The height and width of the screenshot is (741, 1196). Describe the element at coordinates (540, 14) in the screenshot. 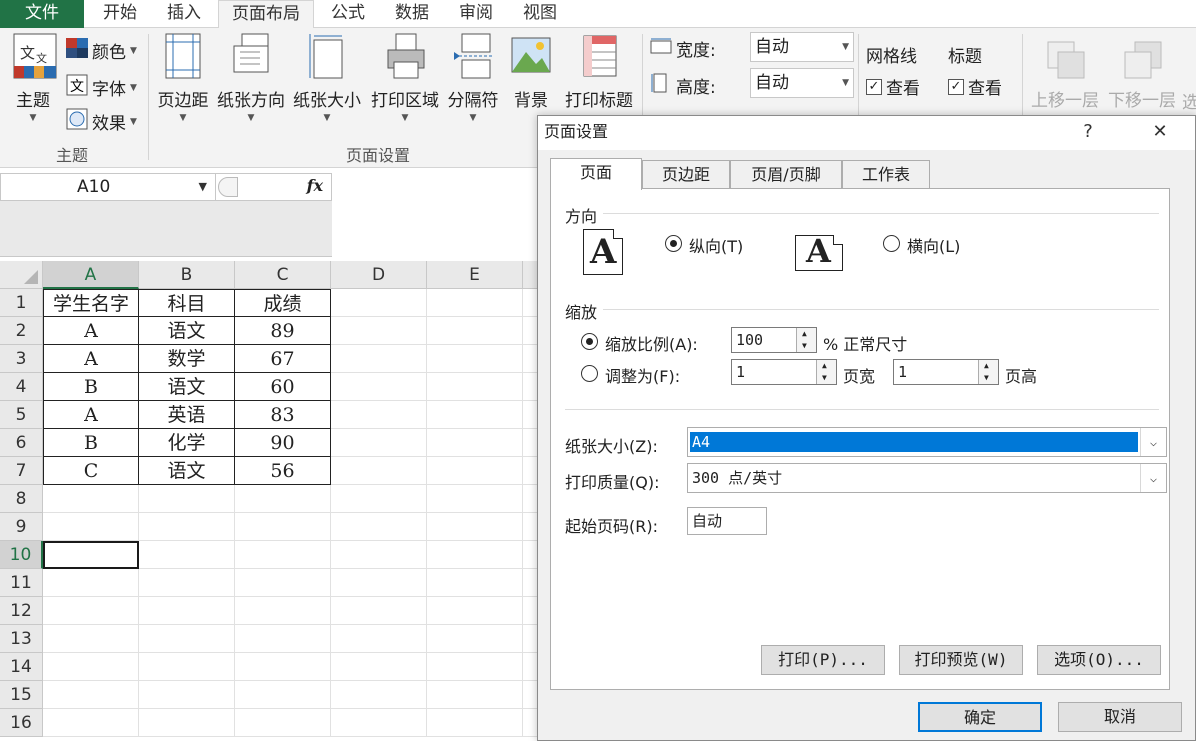

I see `tab-view: 视图` at that location.